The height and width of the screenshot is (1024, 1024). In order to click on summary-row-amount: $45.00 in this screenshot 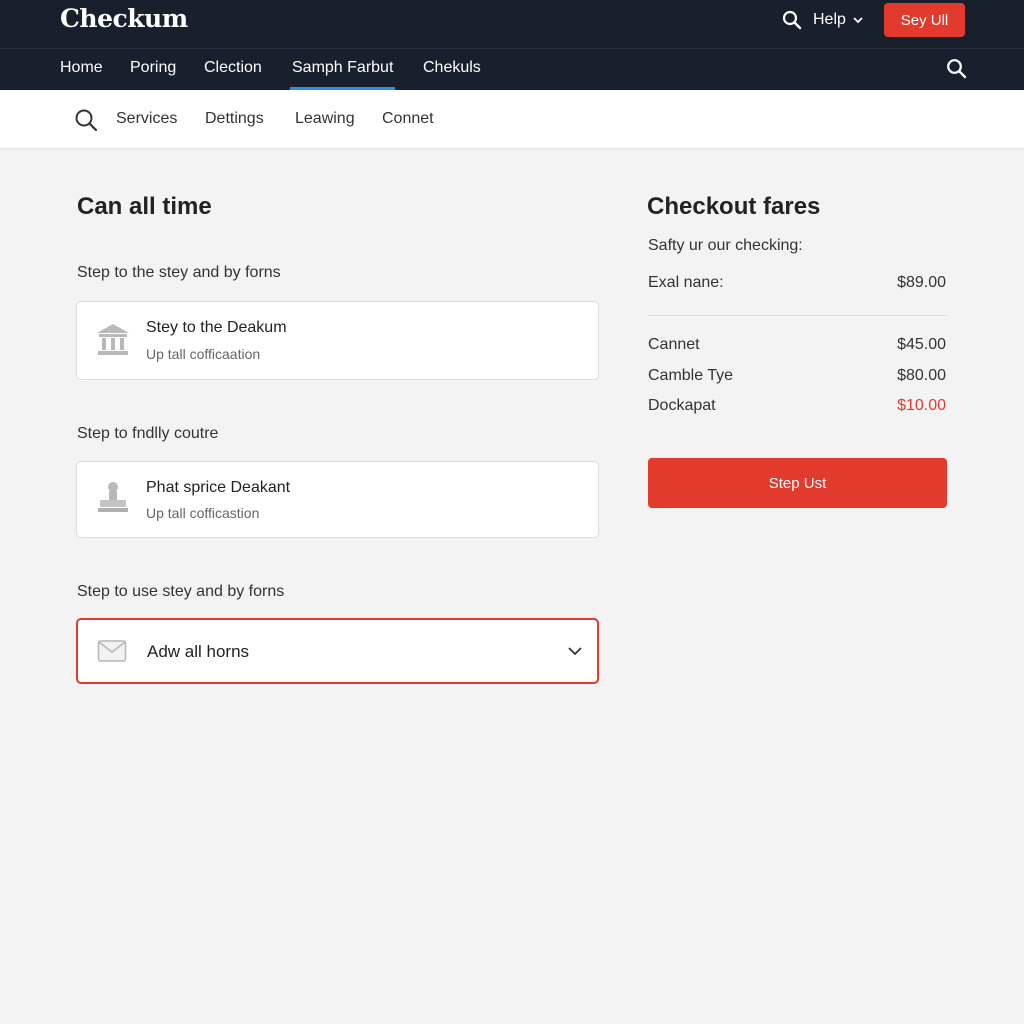, I will do `click(921, 344)`.